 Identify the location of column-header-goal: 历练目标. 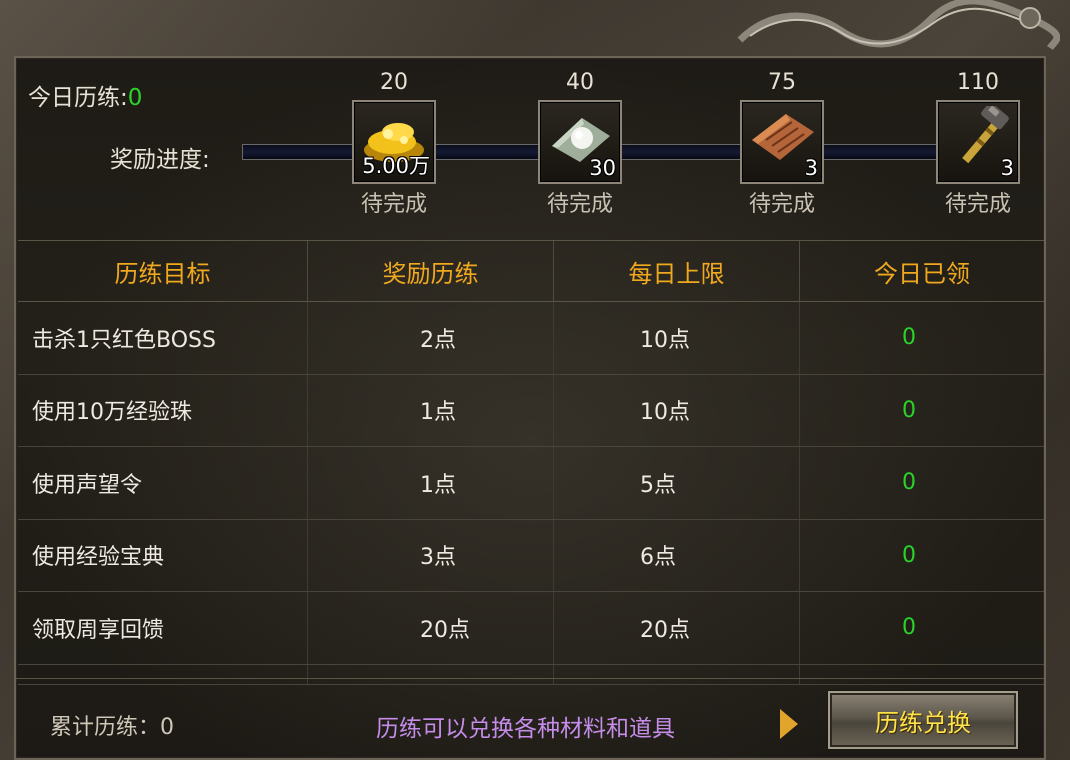
(163, 271).